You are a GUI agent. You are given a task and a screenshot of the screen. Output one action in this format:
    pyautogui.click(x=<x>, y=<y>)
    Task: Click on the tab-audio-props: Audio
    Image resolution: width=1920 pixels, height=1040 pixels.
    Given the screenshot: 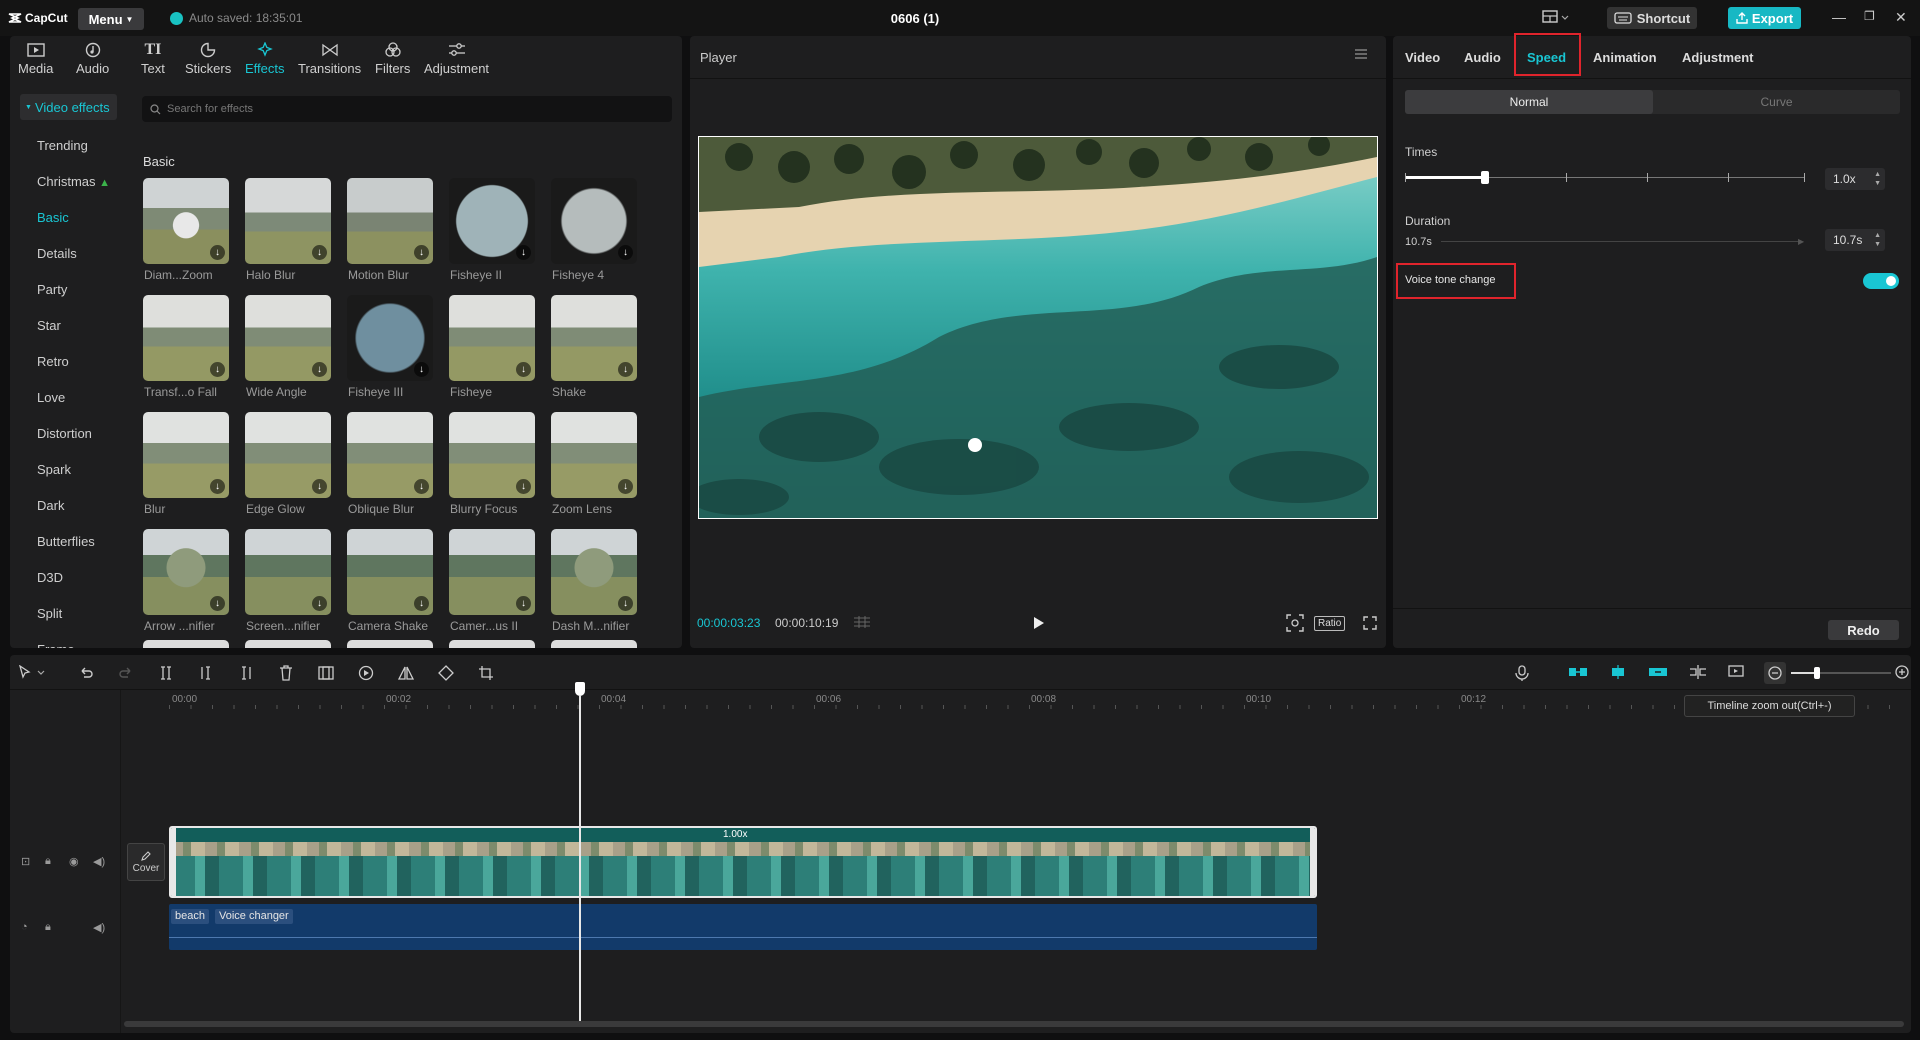 What is the action you would take?
    pyautogui.click(x=1482, y=57)
    